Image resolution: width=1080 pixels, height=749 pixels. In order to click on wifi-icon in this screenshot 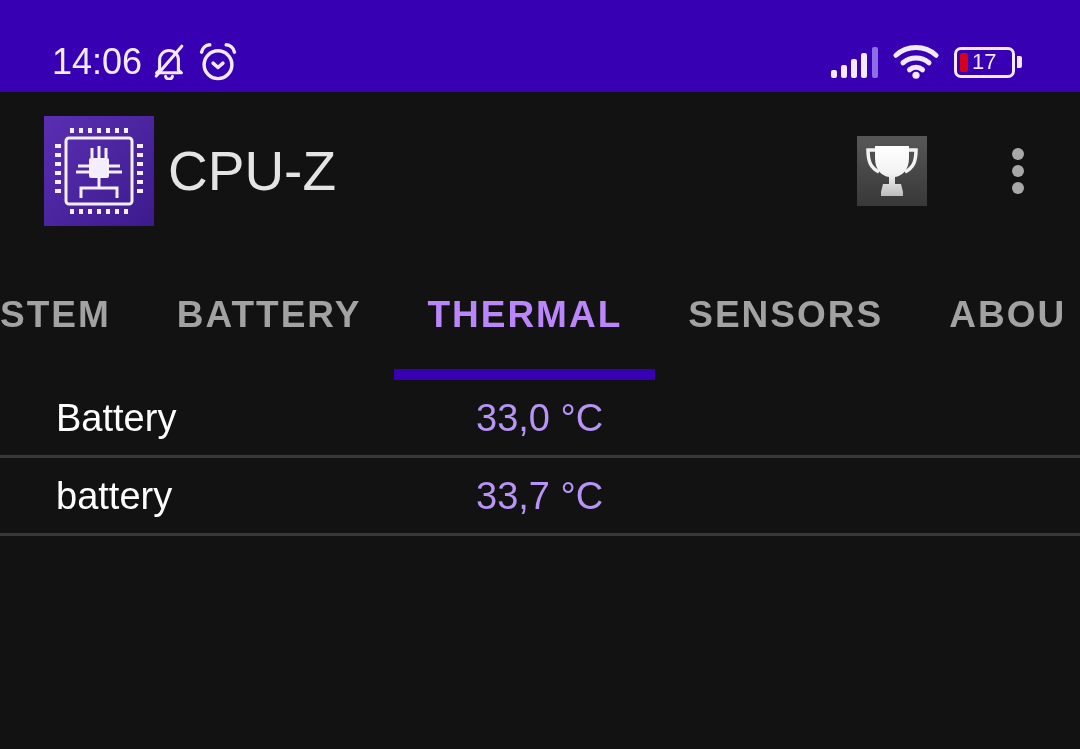, I will do `click(916, 62)`.